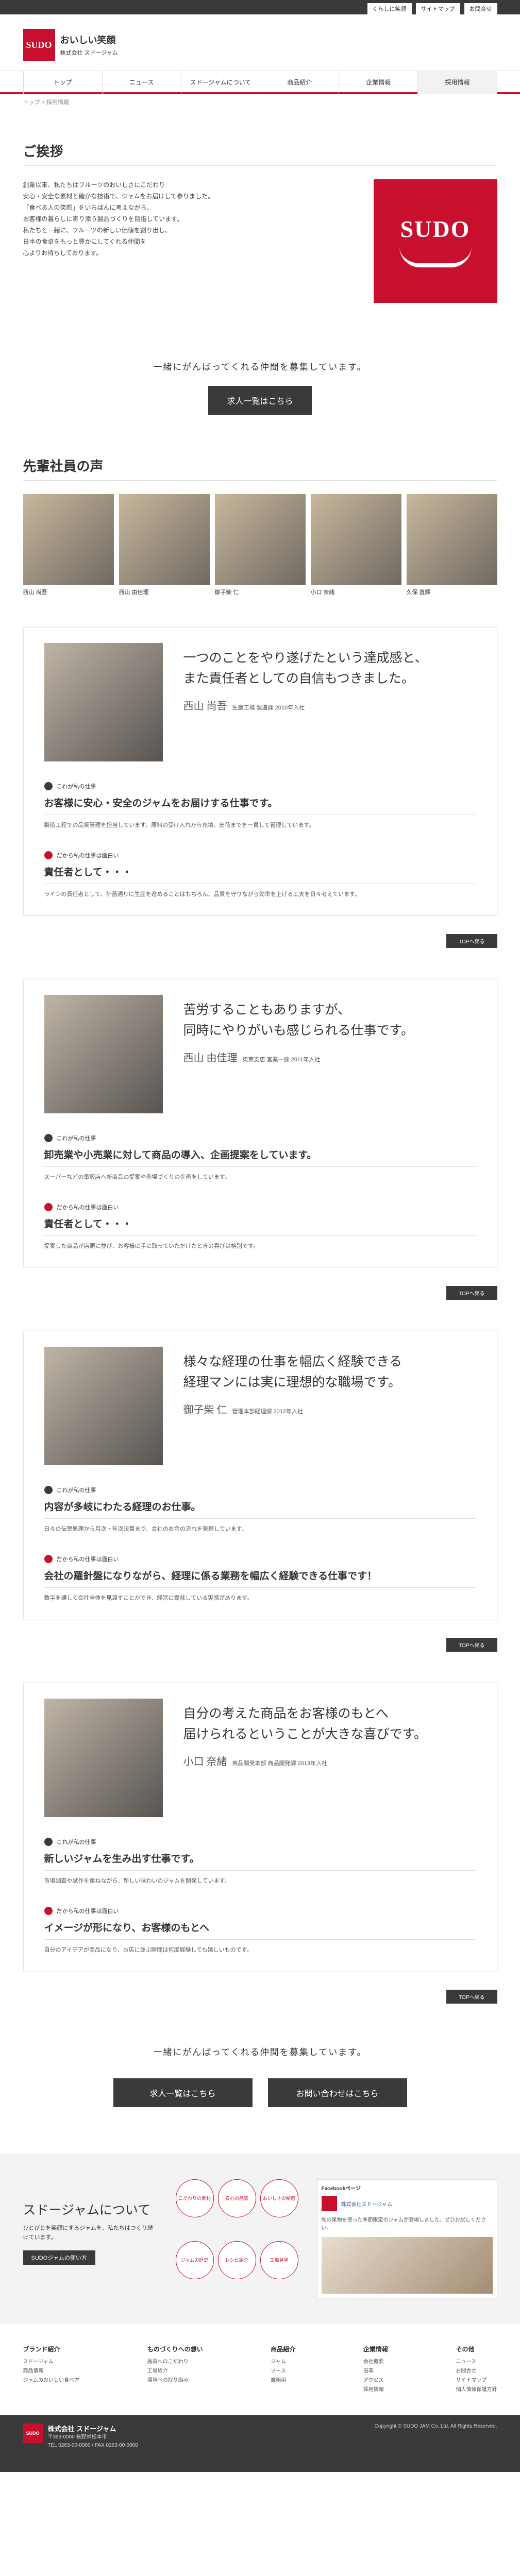  What do you see at coordinates (283, 2380) in the screenshot?
I see `sitemap-link: 業務用` at bounding box center [283, 2380].